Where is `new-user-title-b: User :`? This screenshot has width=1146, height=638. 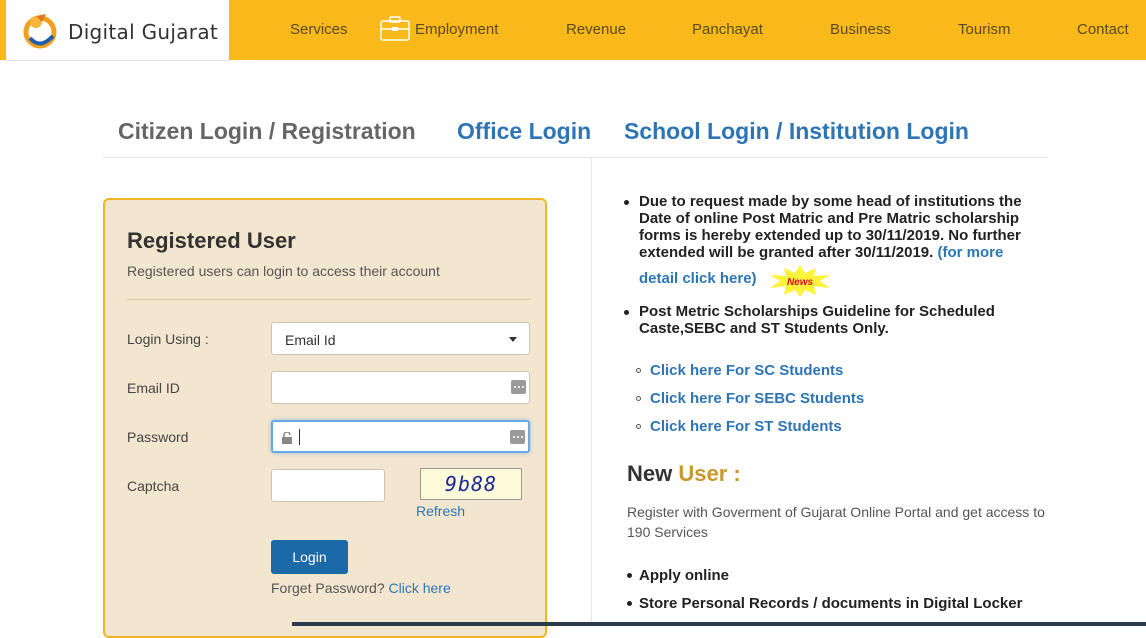
new-user-title-b: User : is located at coordinates (709, 473).